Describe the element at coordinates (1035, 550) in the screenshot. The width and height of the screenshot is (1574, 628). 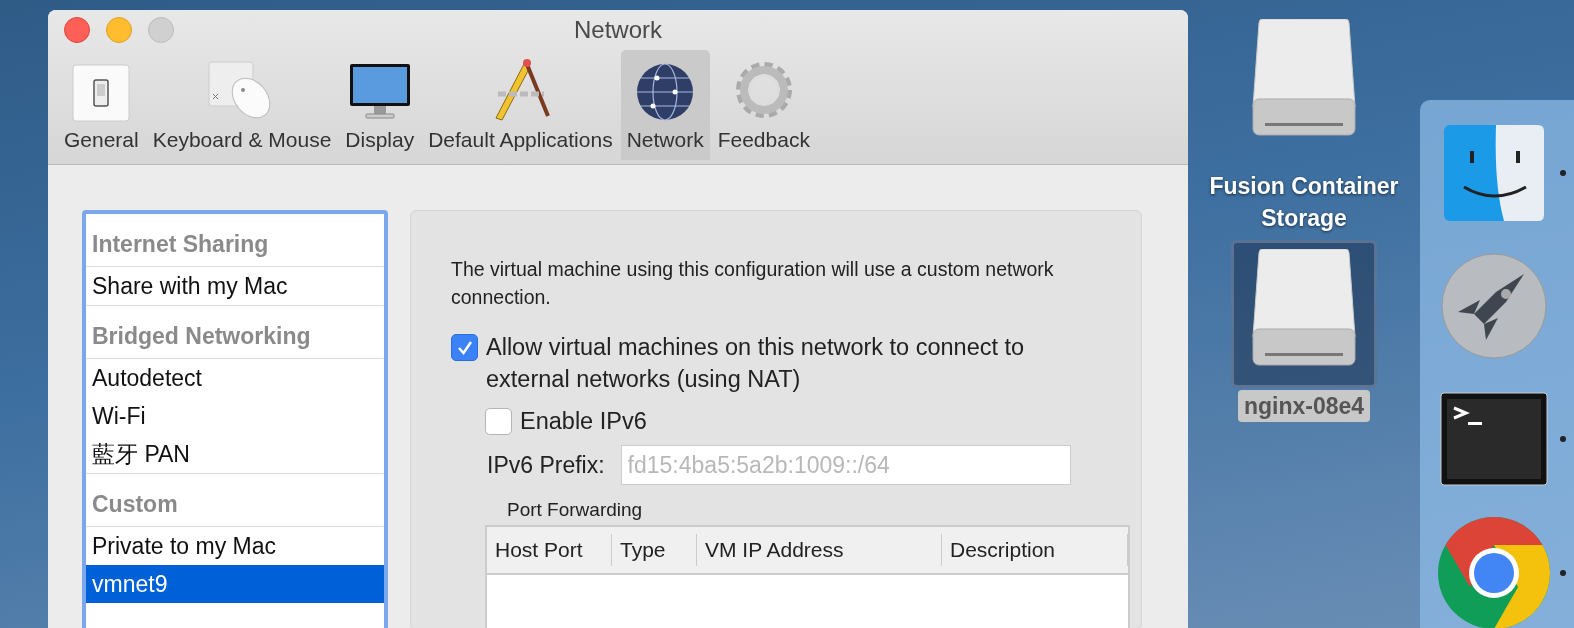
I see `column-header: Description` at that location.